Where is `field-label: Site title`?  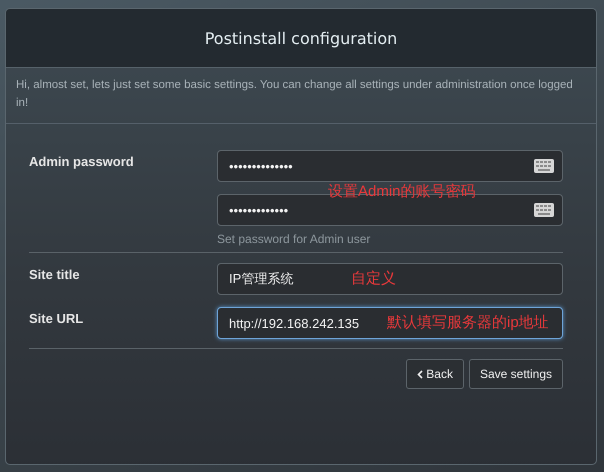
field-label: Site title is located at coordinates (55, 275).